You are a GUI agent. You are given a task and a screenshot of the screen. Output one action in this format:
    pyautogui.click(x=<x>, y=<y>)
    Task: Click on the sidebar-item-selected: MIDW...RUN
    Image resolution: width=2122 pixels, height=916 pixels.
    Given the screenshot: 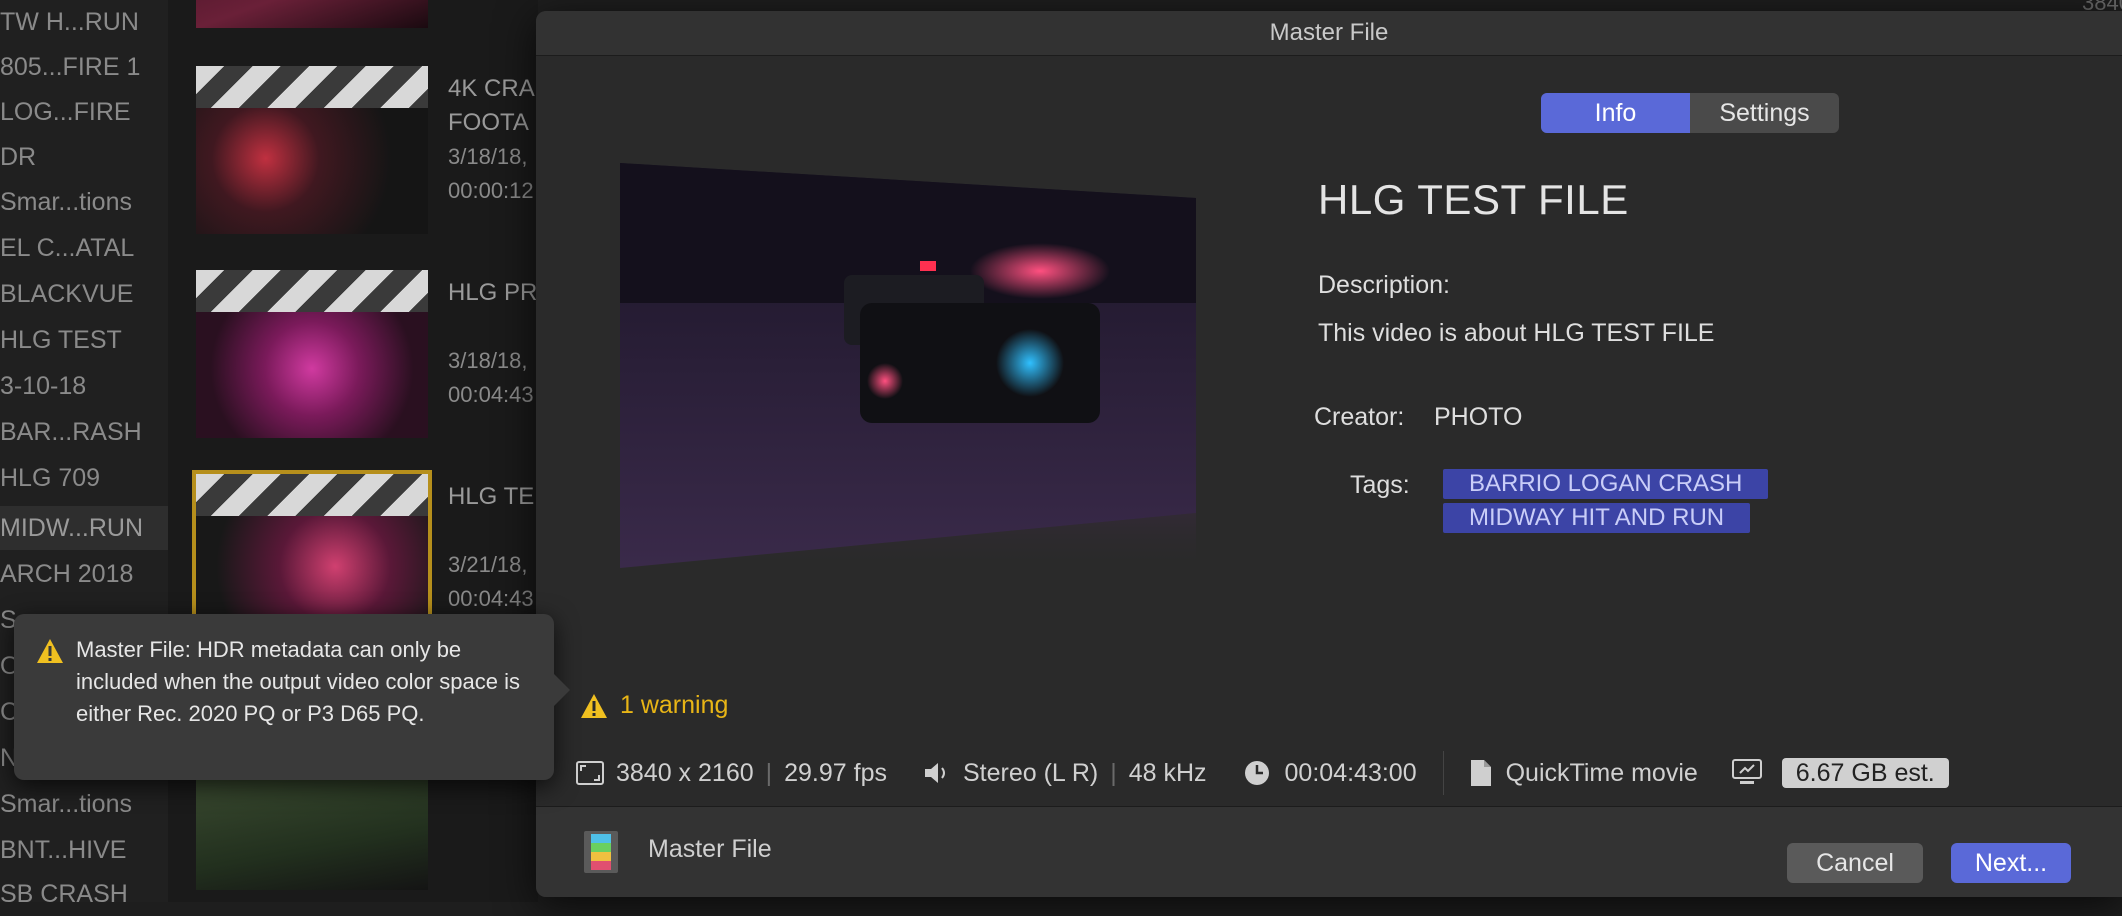 What is the action you would take?
    pyautogui.click(x=84, y=528)
    